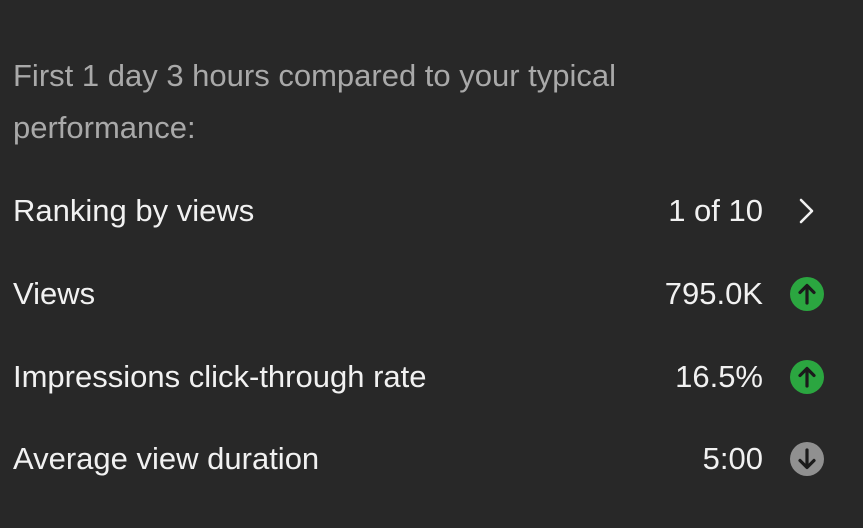  Describe the element at coordinates (220, 376) in the screenshot. I see `metric-label: Impressions click-through rate` at that location.